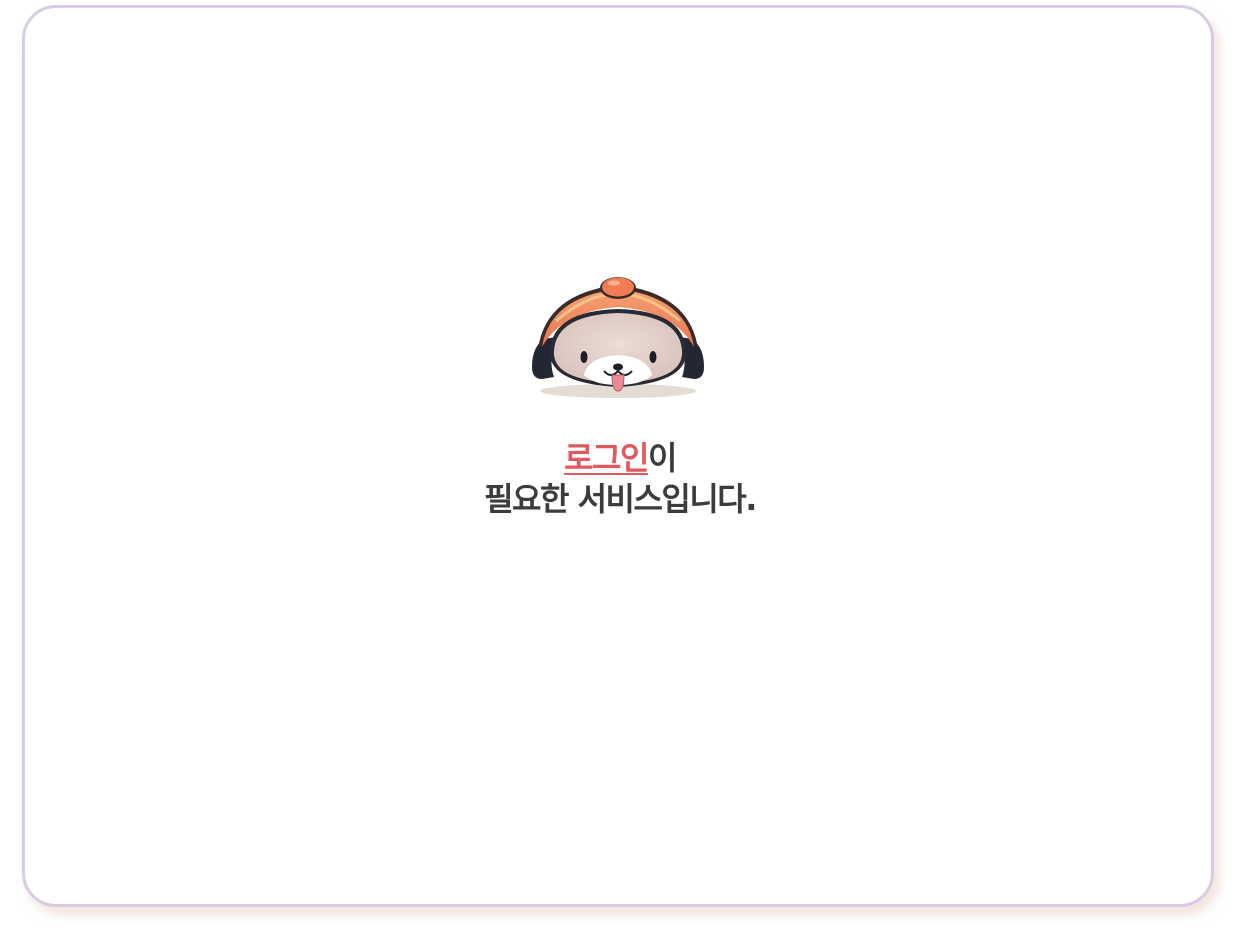 This screenshot has height=929, width=1240. What do you see at coordinates (606, 458) in the screenshot?
I see `login-link: 로그인` at bounding box center [606, 458].